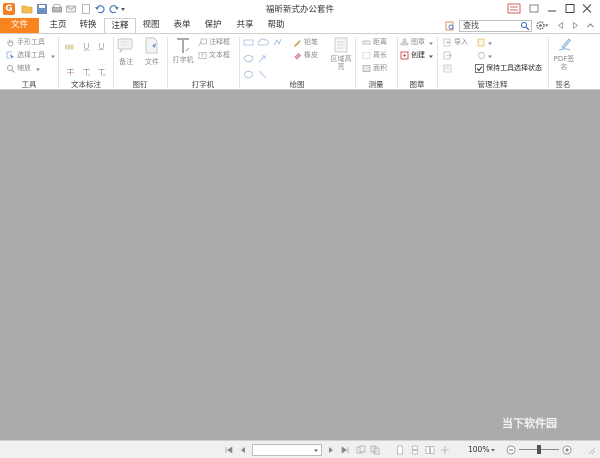 This screenshot has height=458, width=600. What do you see at coordinates (380, 55) in the screenshot?
I see `perimeter-button: 周长` at bounding box center [380, 55].